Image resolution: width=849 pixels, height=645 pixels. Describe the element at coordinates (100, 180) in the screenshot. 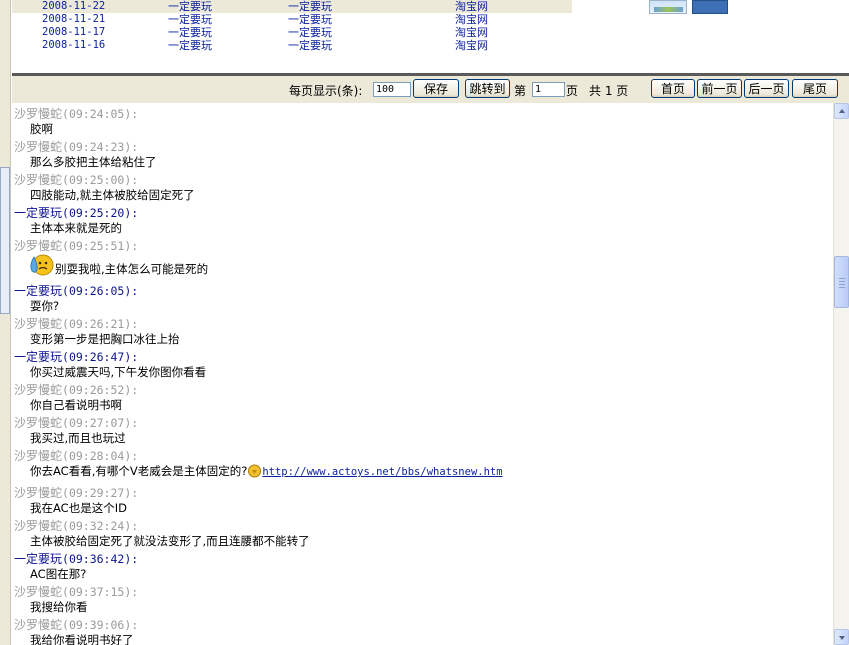

I see `message-time: (09:25:00):` at that location.